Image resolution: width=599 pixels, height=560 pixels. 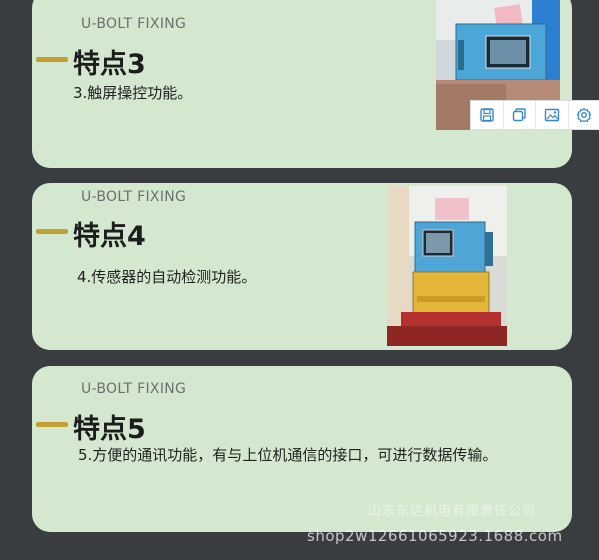 What do you see at coordinates (109, 64) in the screenshot?
I see `card-title: 特点3` at bounding box center [109, 64].